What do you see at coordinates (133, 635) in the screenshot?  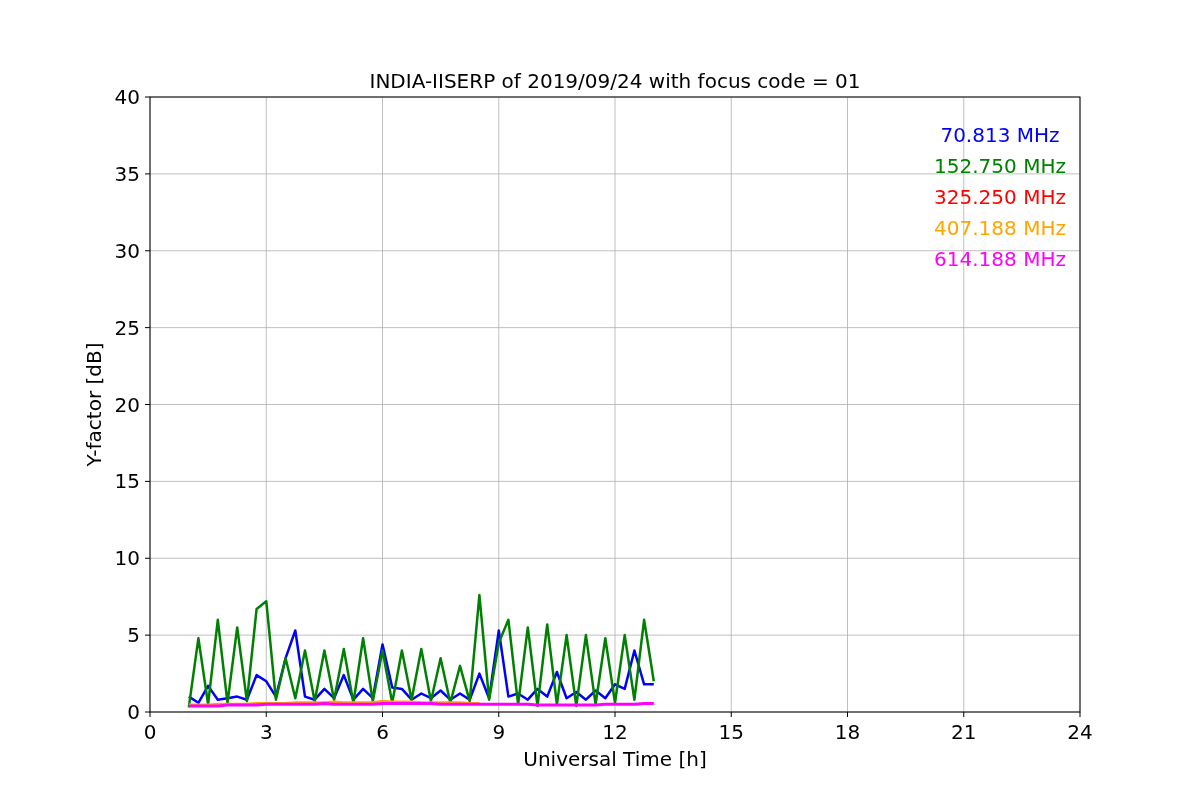 I see `tick-label: 5` at bounding box center [133, 635].